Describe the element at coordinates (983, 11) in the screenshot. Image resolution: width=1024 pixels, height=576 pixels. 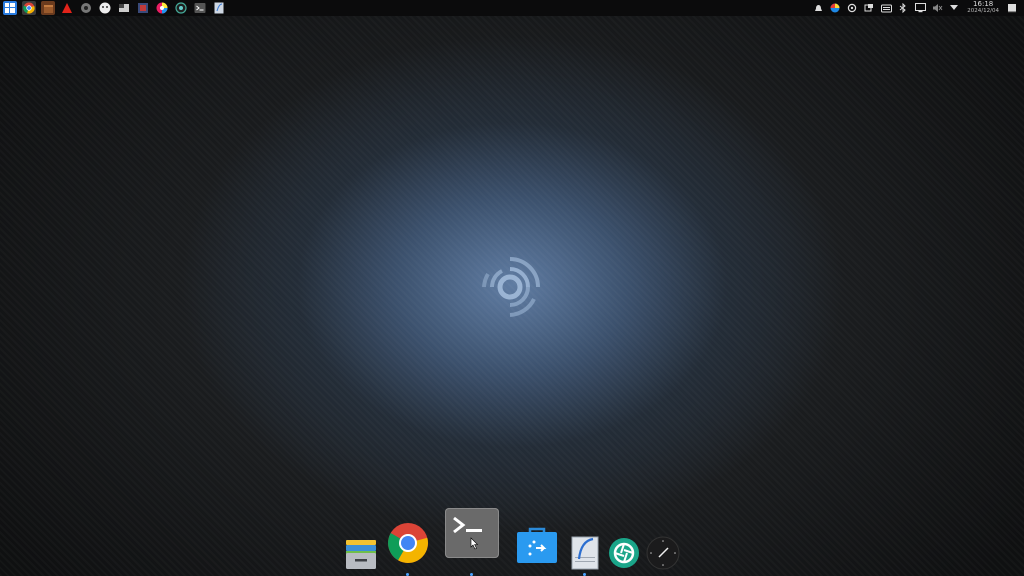
I see `clock-date: 2024/12/04` at that location.